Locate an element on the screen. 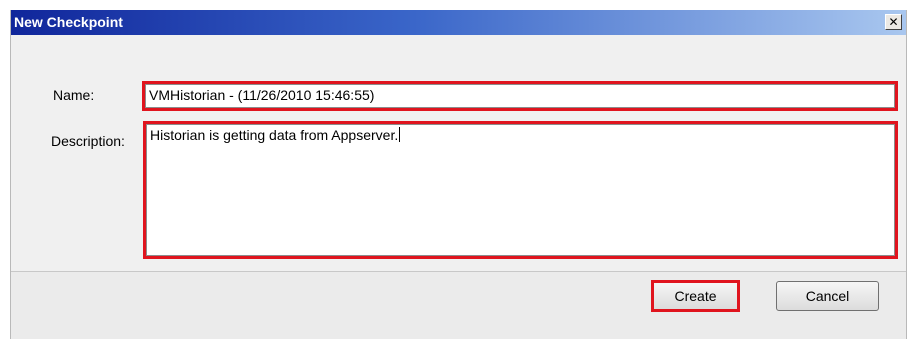  create-button: Create is located at coordinates (695, 296).